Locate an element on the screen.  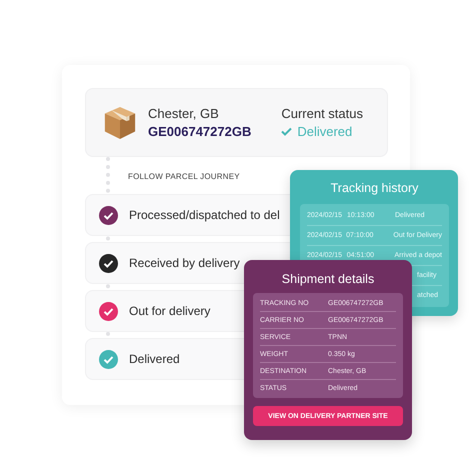
card-title: Shipment details is located at coordinates (328, 279).